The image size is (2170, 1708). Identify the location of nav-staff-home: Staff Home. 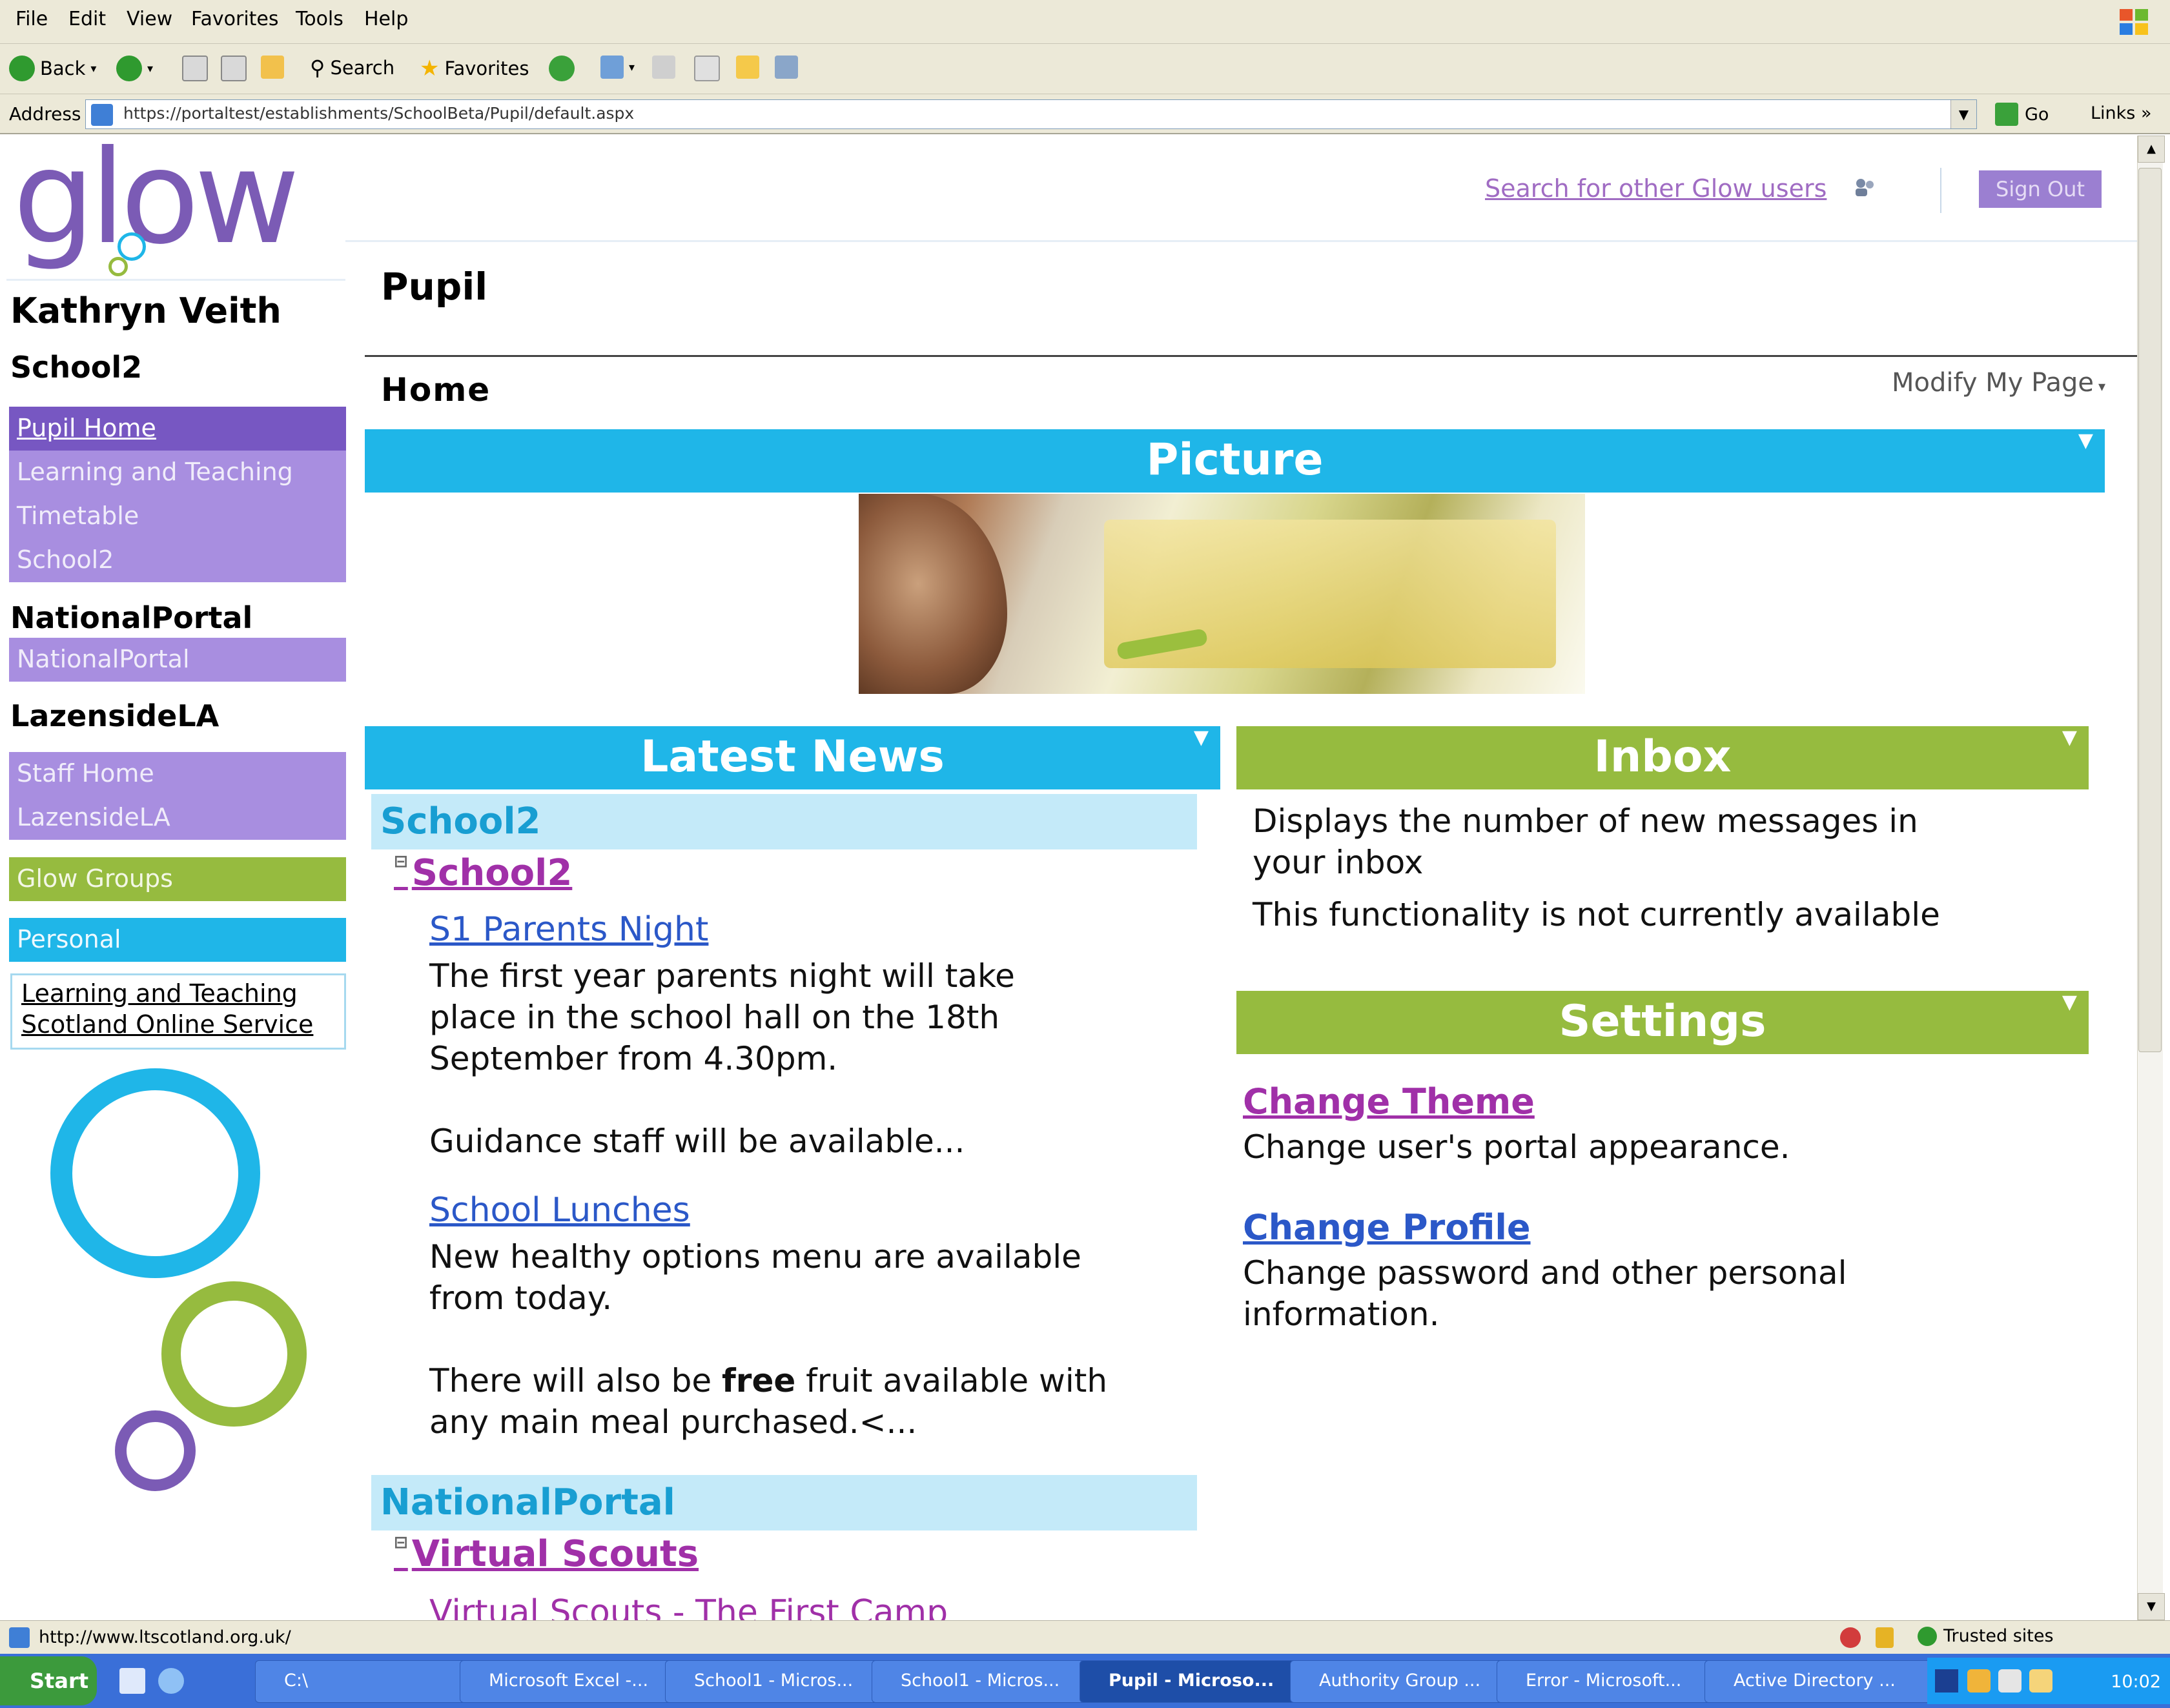
(177, 774).